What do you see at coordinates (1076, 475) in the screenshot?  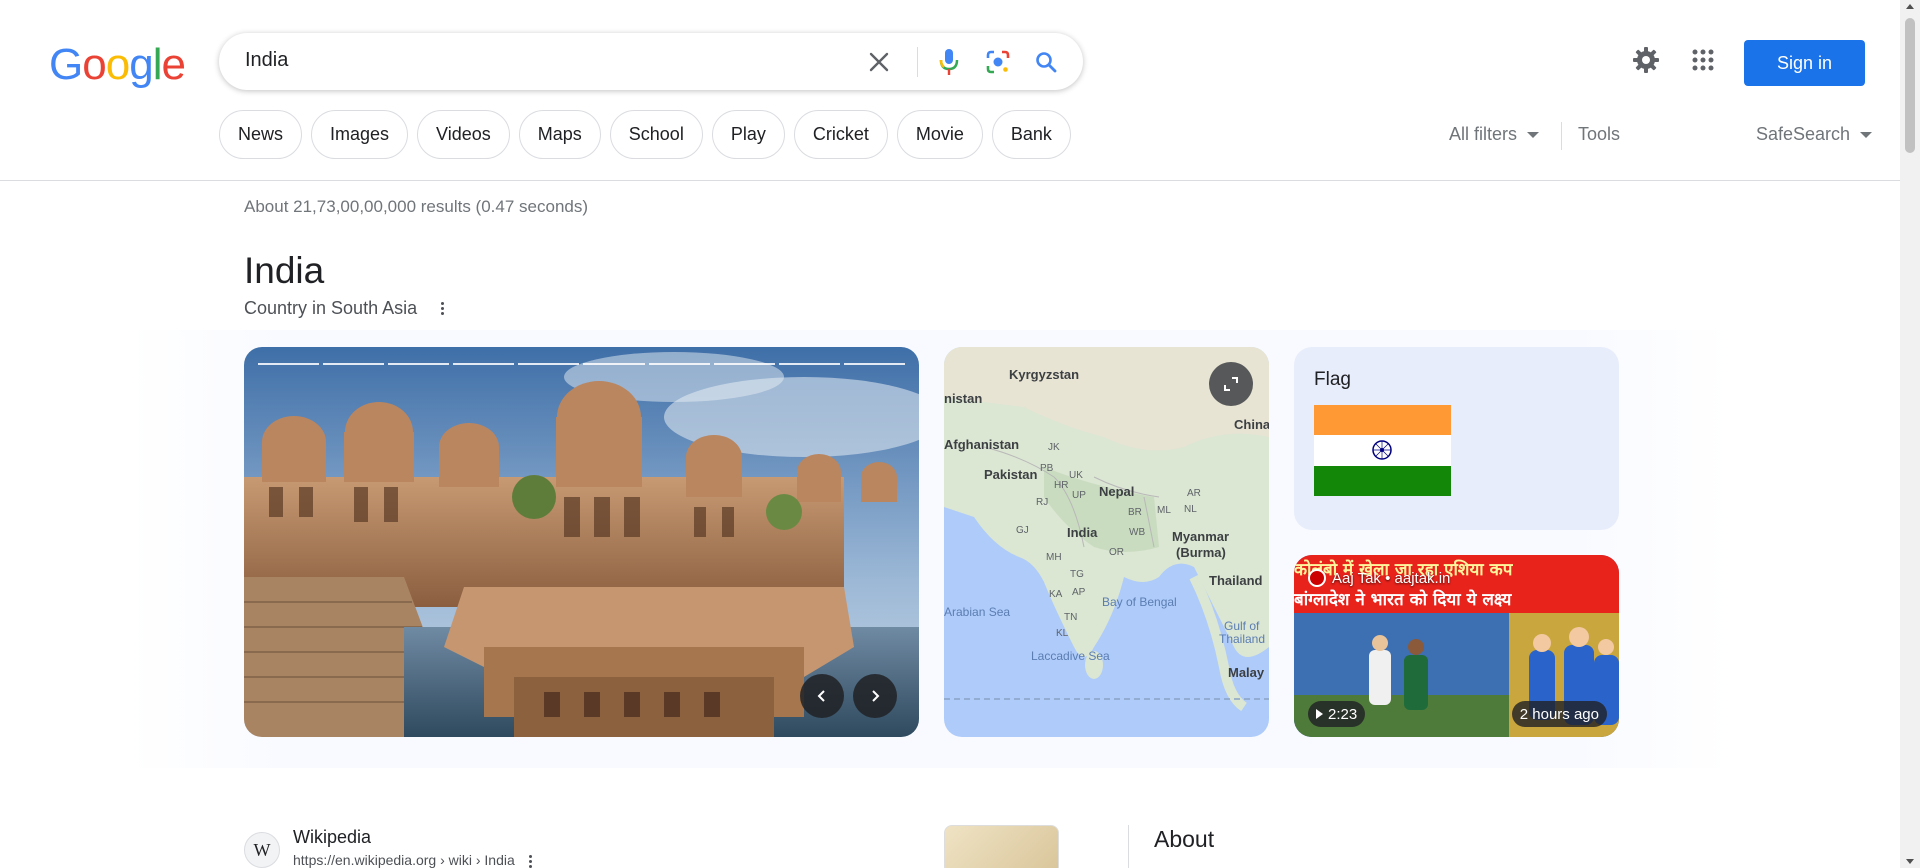 I see `state-label: UK` at bounding box center [1076, 475].